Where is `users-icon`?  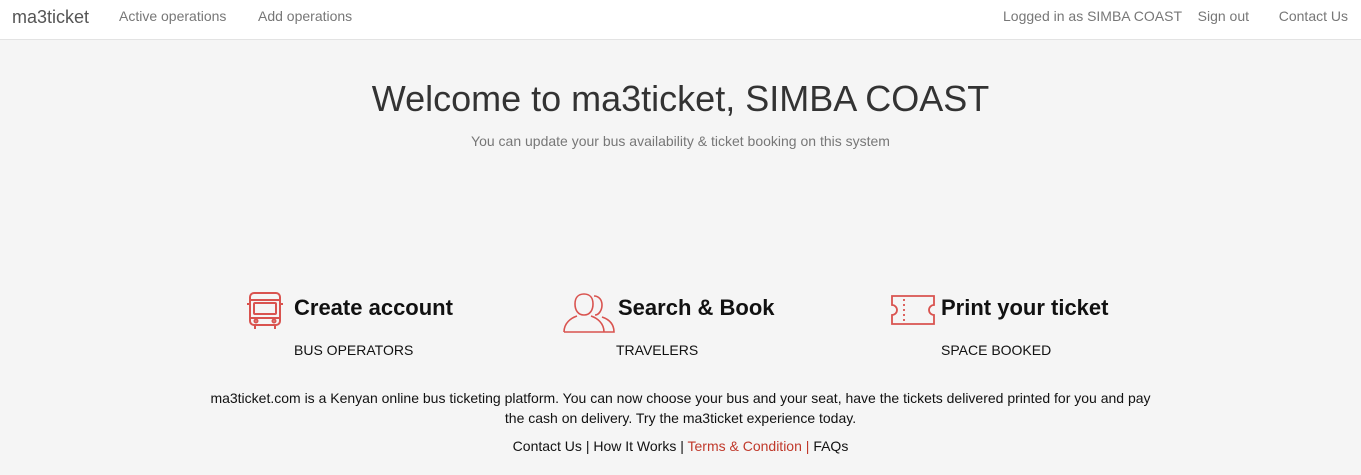 users-icon is located at coordinates (589, 314).